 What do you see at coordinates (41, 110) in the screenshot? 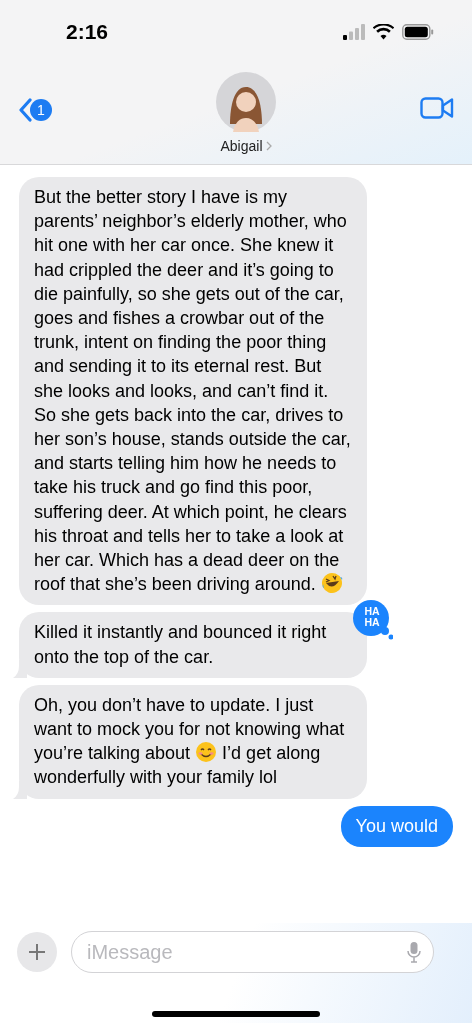
I see `unread-badge: 1` at bounding box center [41, 110].